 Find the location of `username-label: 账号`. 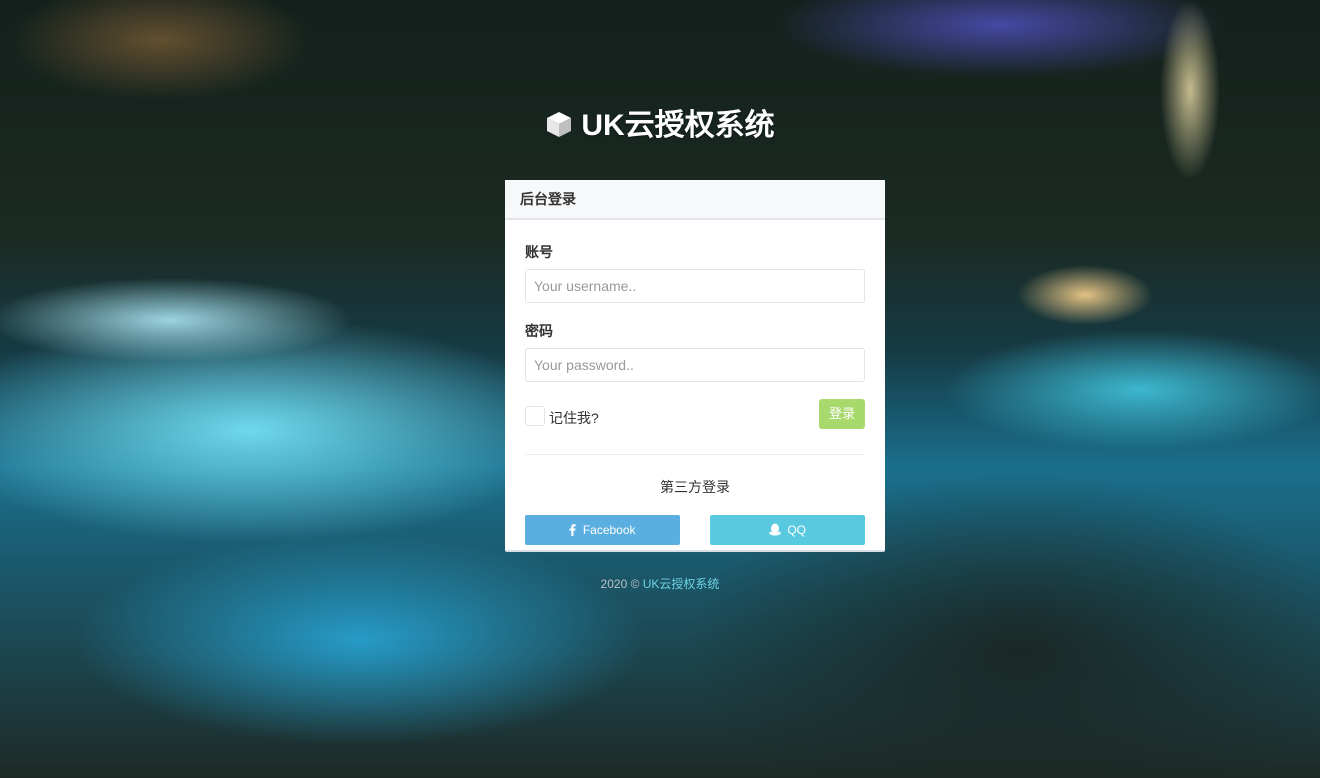

username-label: 账号 is located at coordinates (539, 252).